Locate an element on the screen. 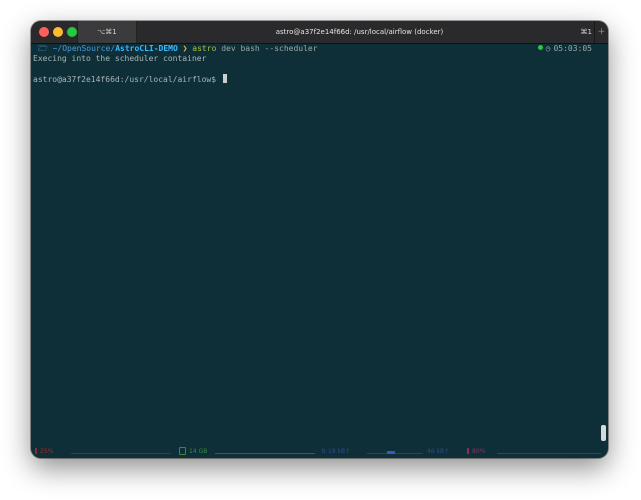  network-down-status: 46 kB↑ is located at coordinates (438, 451).